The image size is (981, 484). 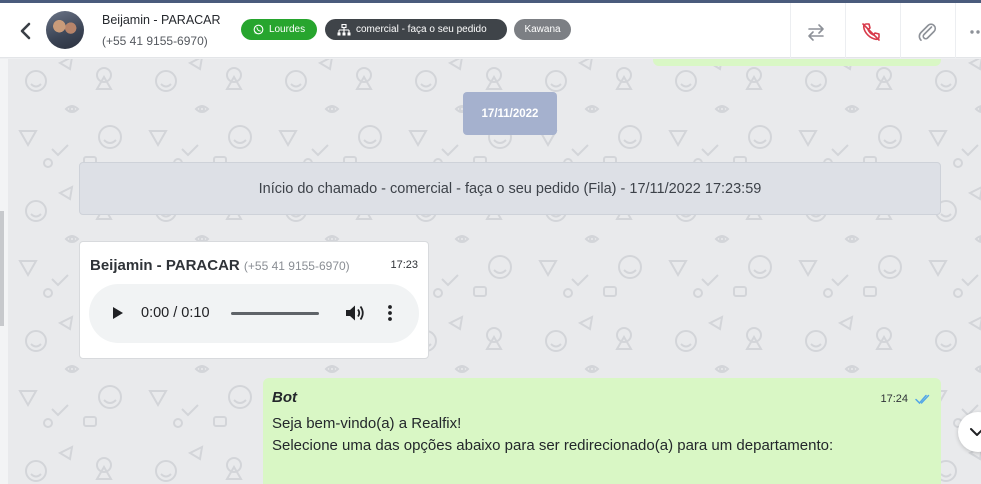 What do you see at coordinates (175, 313) in the screenshot?
I see `audio-time-display: 0:00 / 0:10` at bounding box center [175, 313].